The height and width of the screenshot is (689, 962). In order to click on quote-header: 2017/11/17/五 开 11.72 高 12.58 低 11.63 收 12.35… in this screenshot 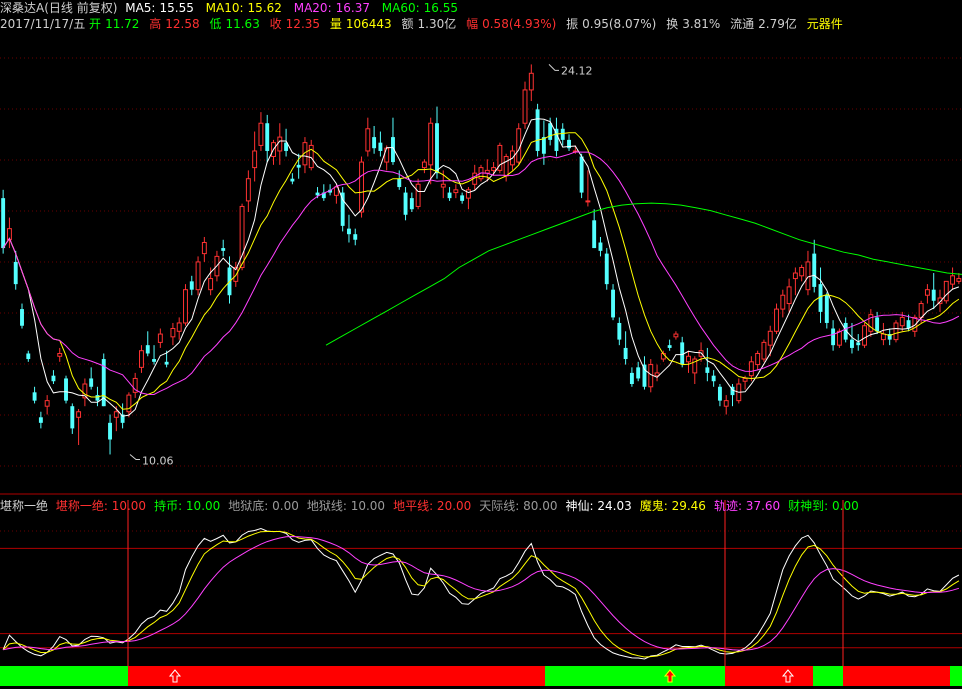, I will do `click(423, 24)`.